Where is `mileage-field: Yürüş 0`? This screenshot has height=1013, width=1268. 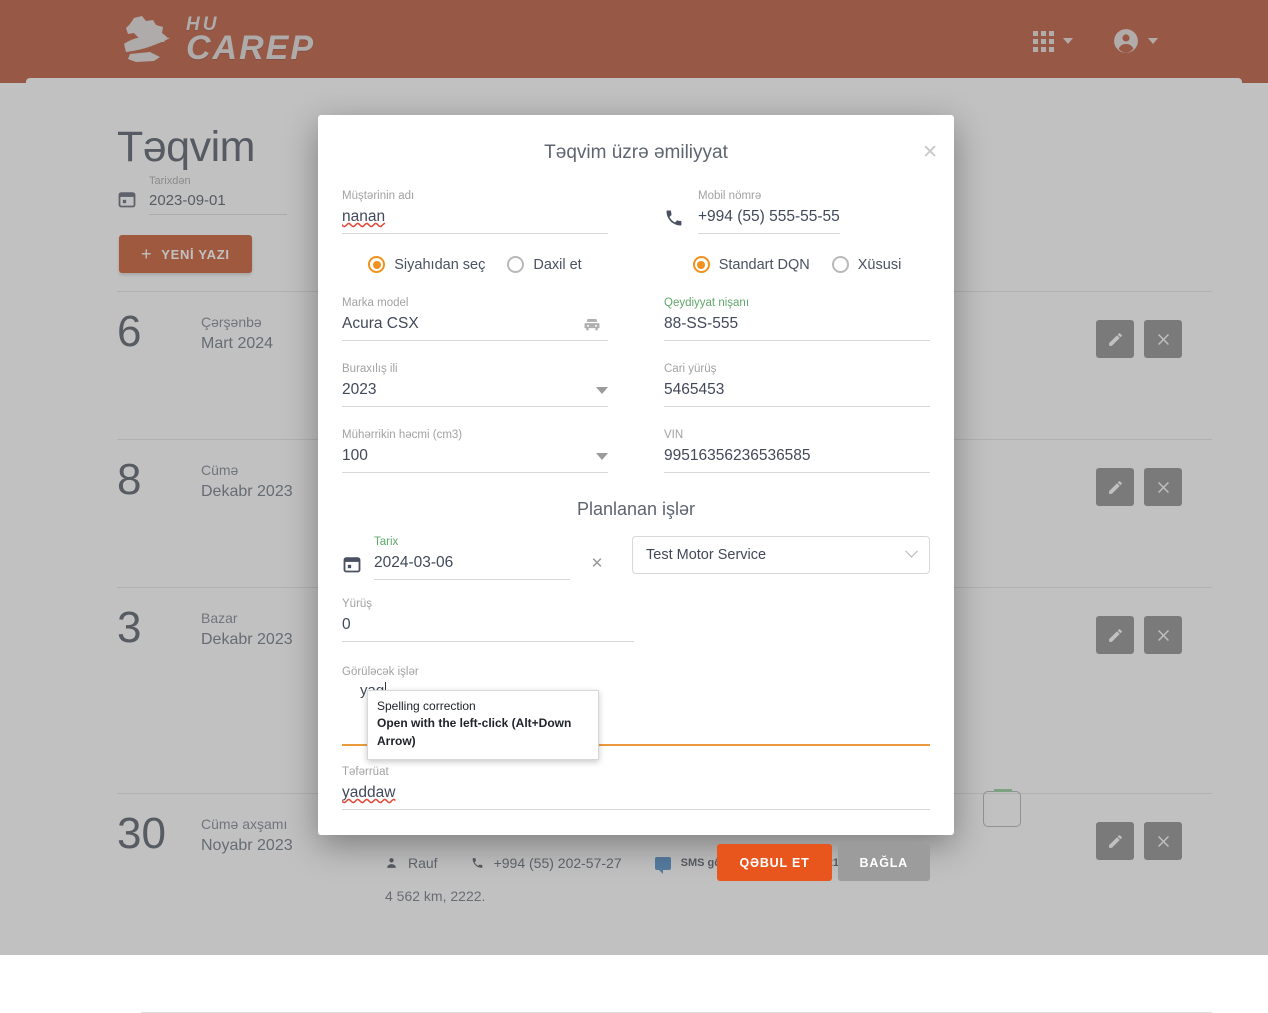
mileage-field: Yürüş 0 is located at coordinates (488, 620).